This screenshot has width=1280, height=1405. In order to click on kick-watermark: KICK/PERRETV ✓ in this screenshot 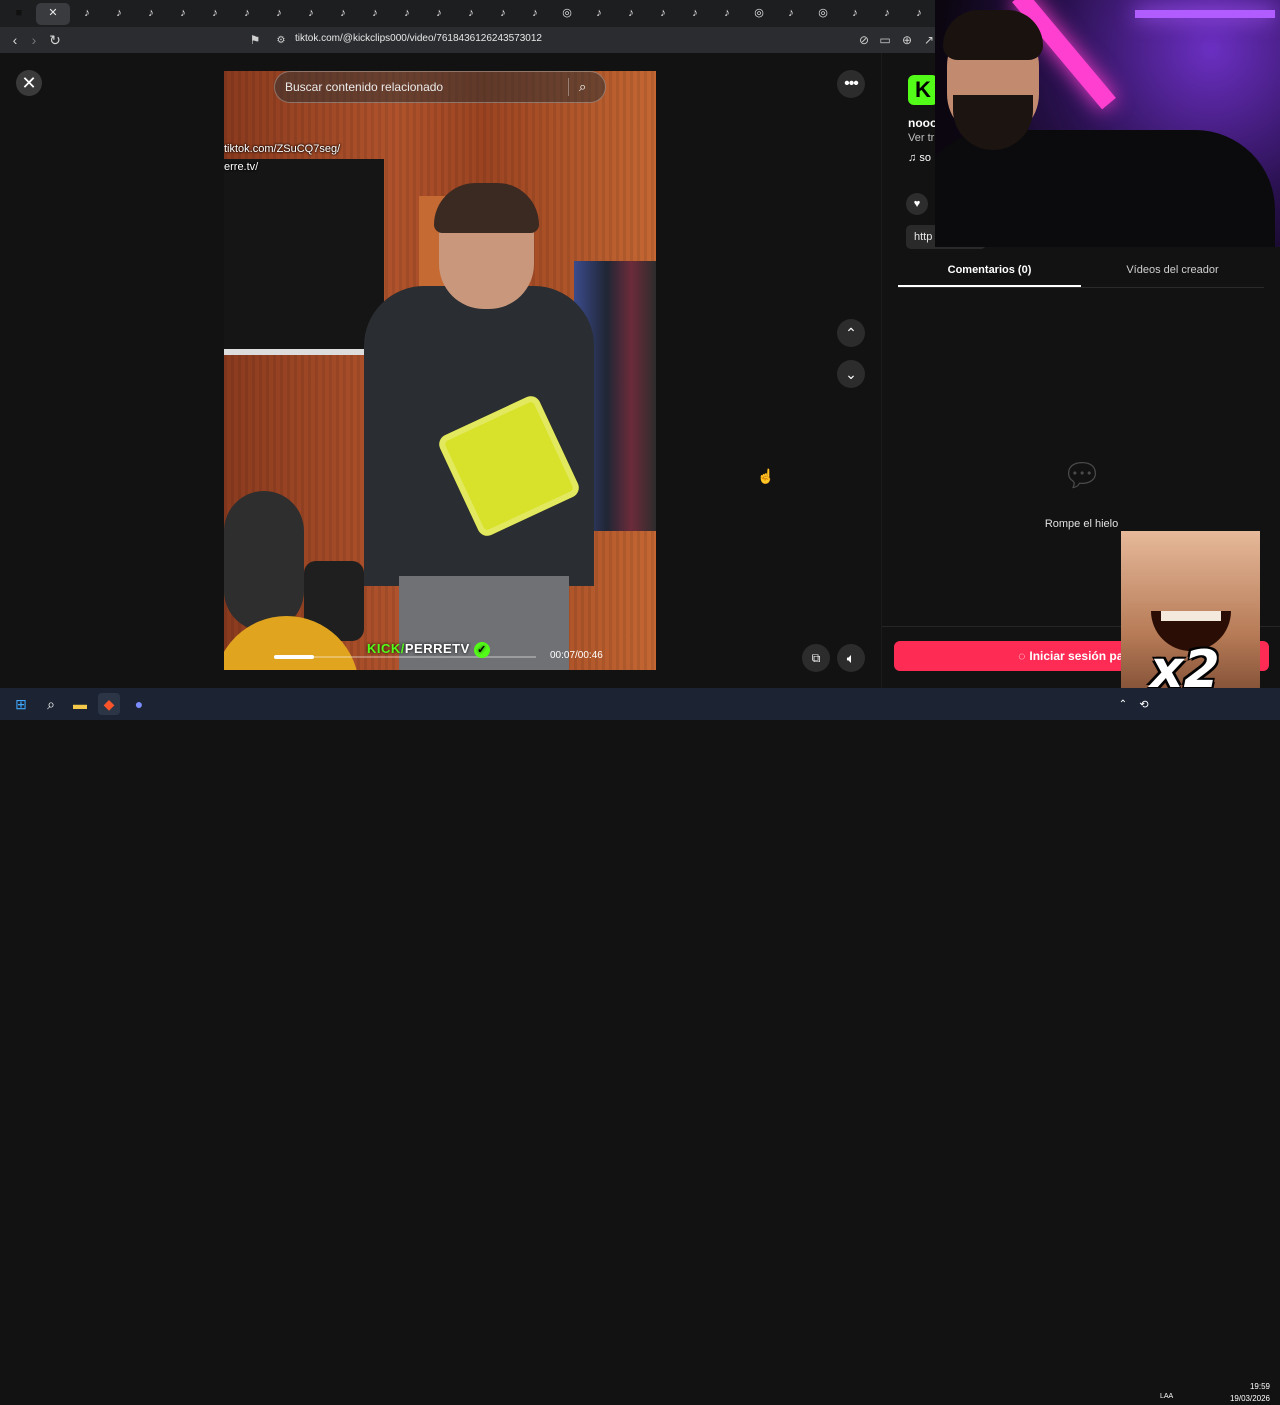, I will do `click(428, 649)`.